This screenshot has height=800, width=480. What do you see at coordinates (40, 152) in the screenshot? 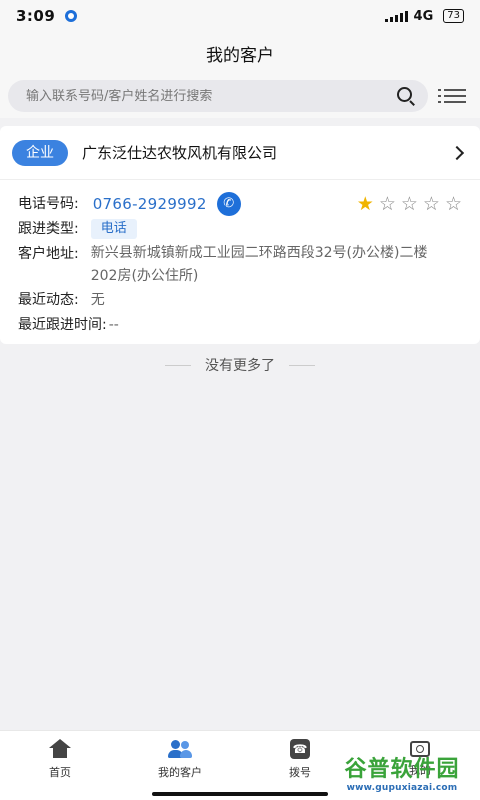
I see `customer-type-badge: 企业` at bounding box center [40, 152].